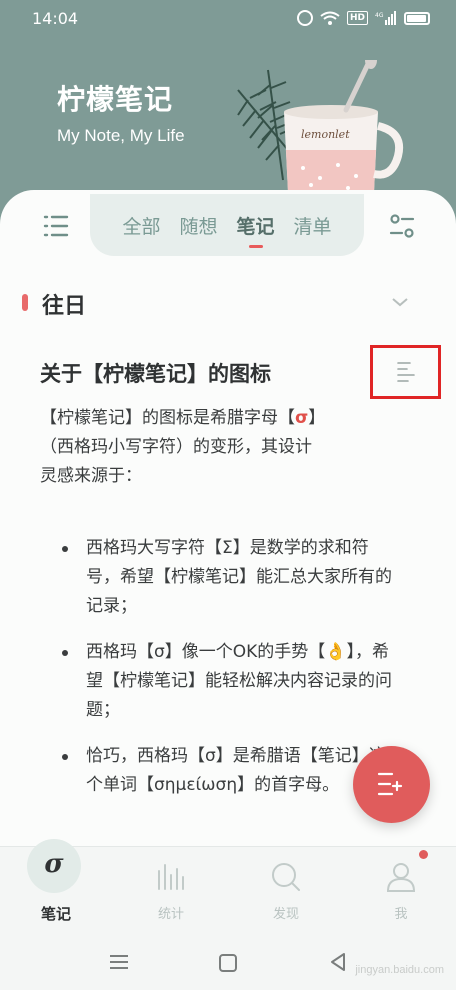  Describe the element at coordinates (325, 134) in the screenshot. I see `mug-label: lemonlet` at that location.